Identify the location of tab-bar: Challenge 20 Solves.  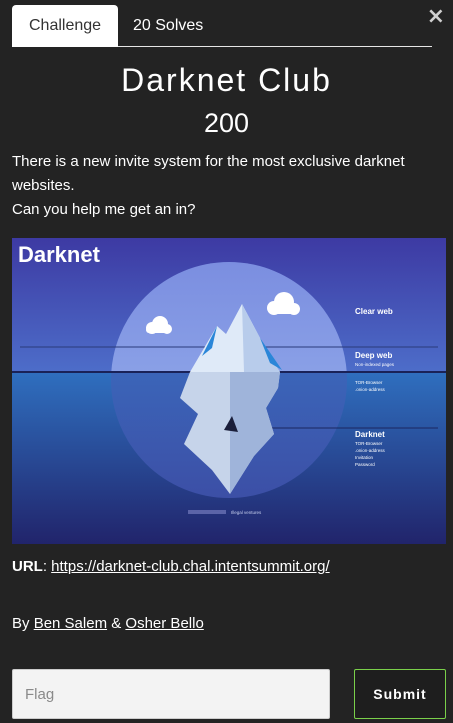
(222, 26).